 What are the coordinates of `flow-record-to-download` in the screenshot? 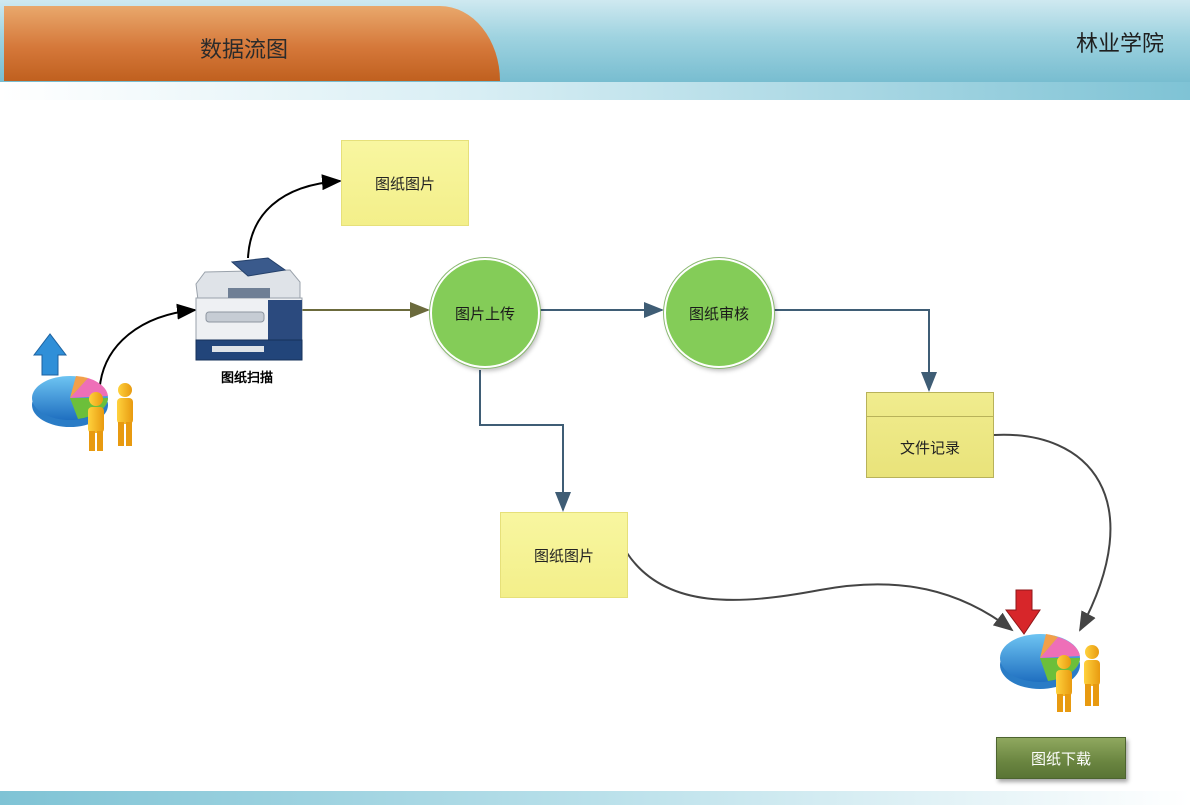 It's located at (1052, 532).